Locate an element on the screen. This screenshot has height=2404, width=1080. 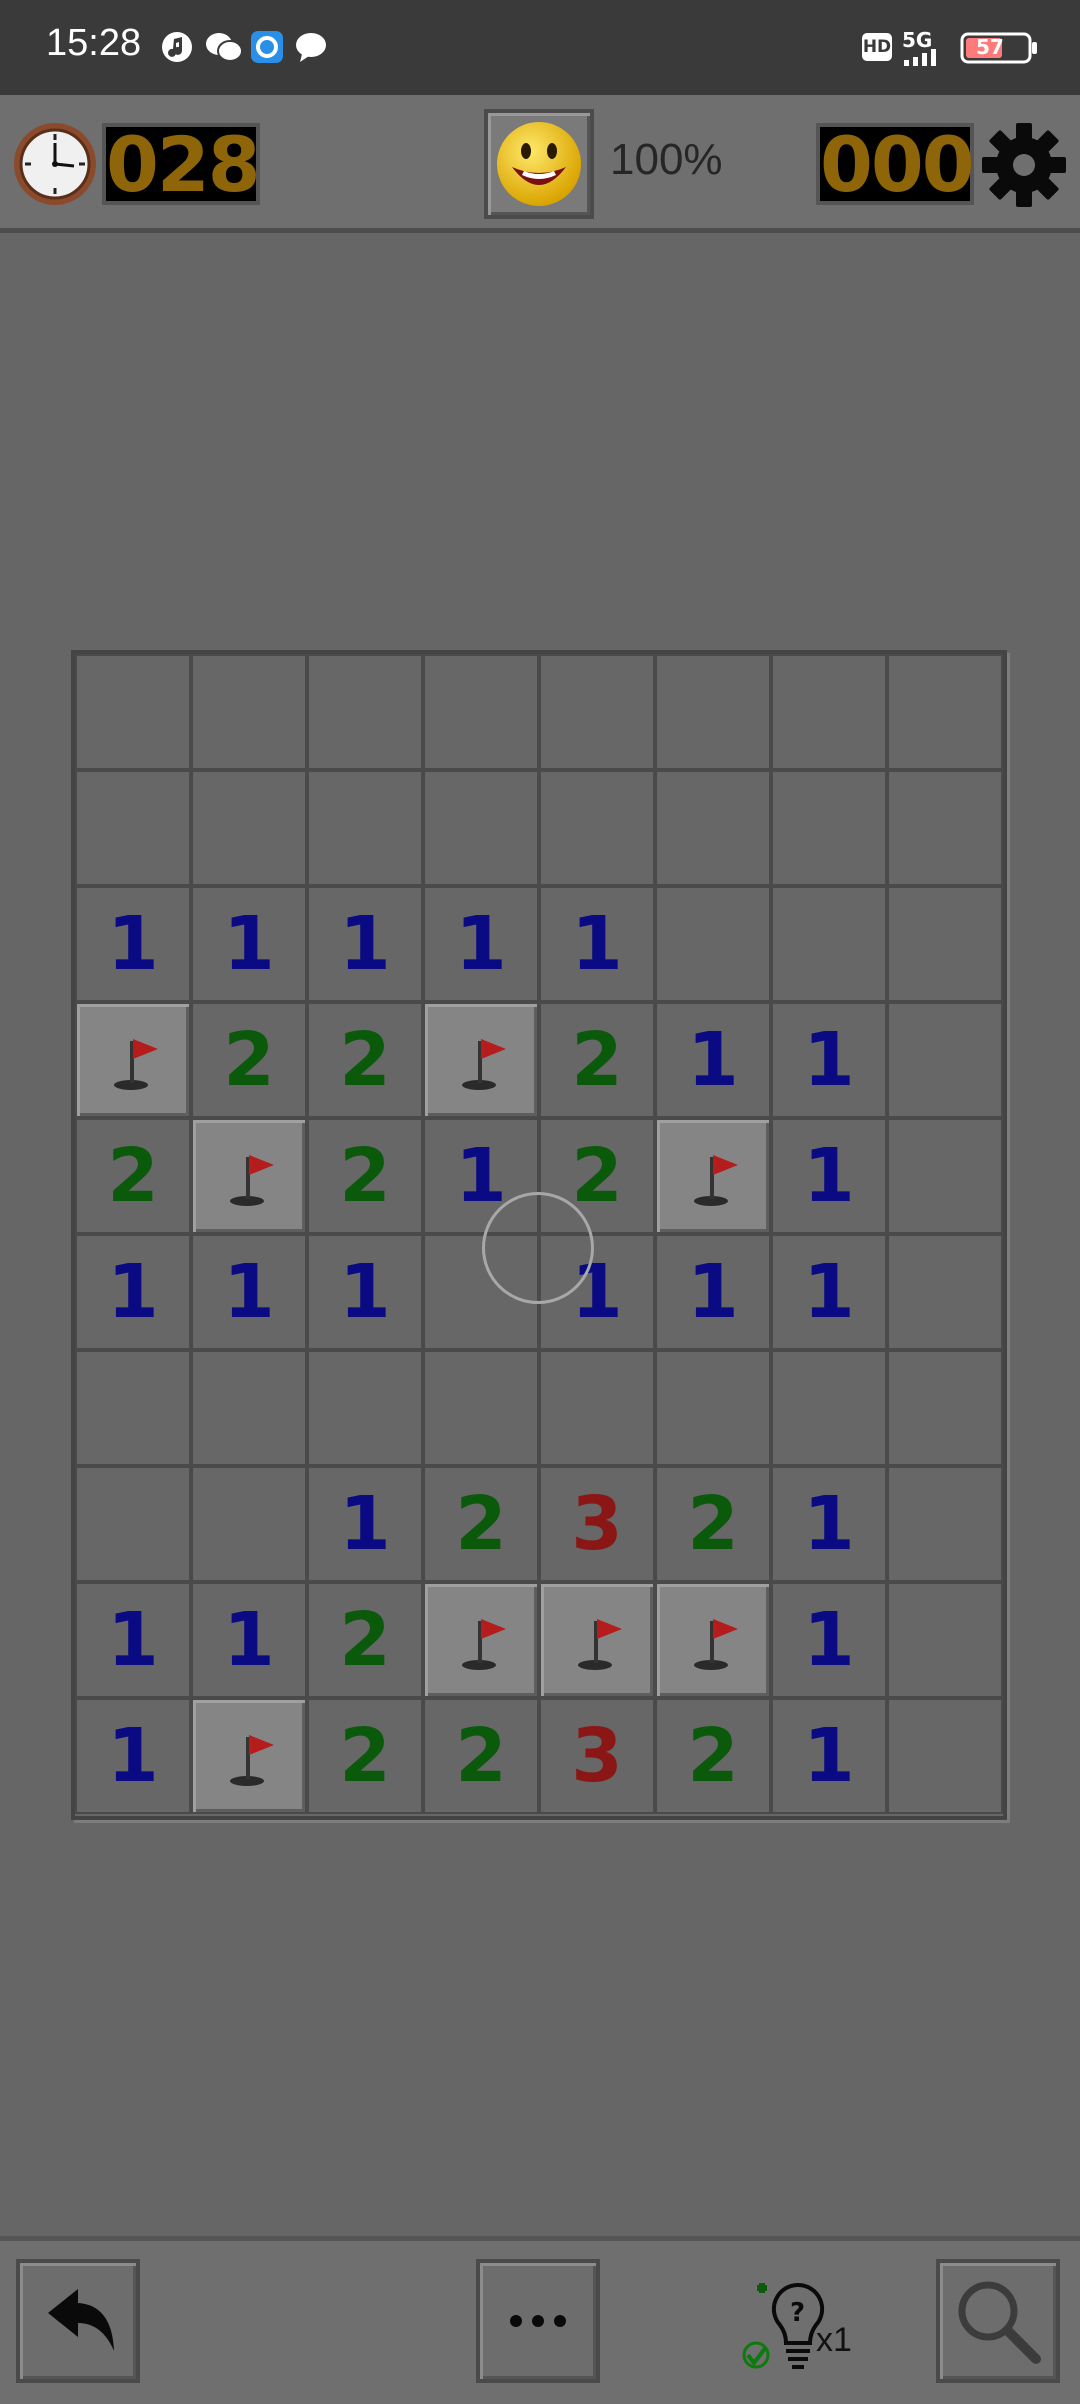
status-bar: 15:28 HD 5G 57 is located at coordinates (540, 47).